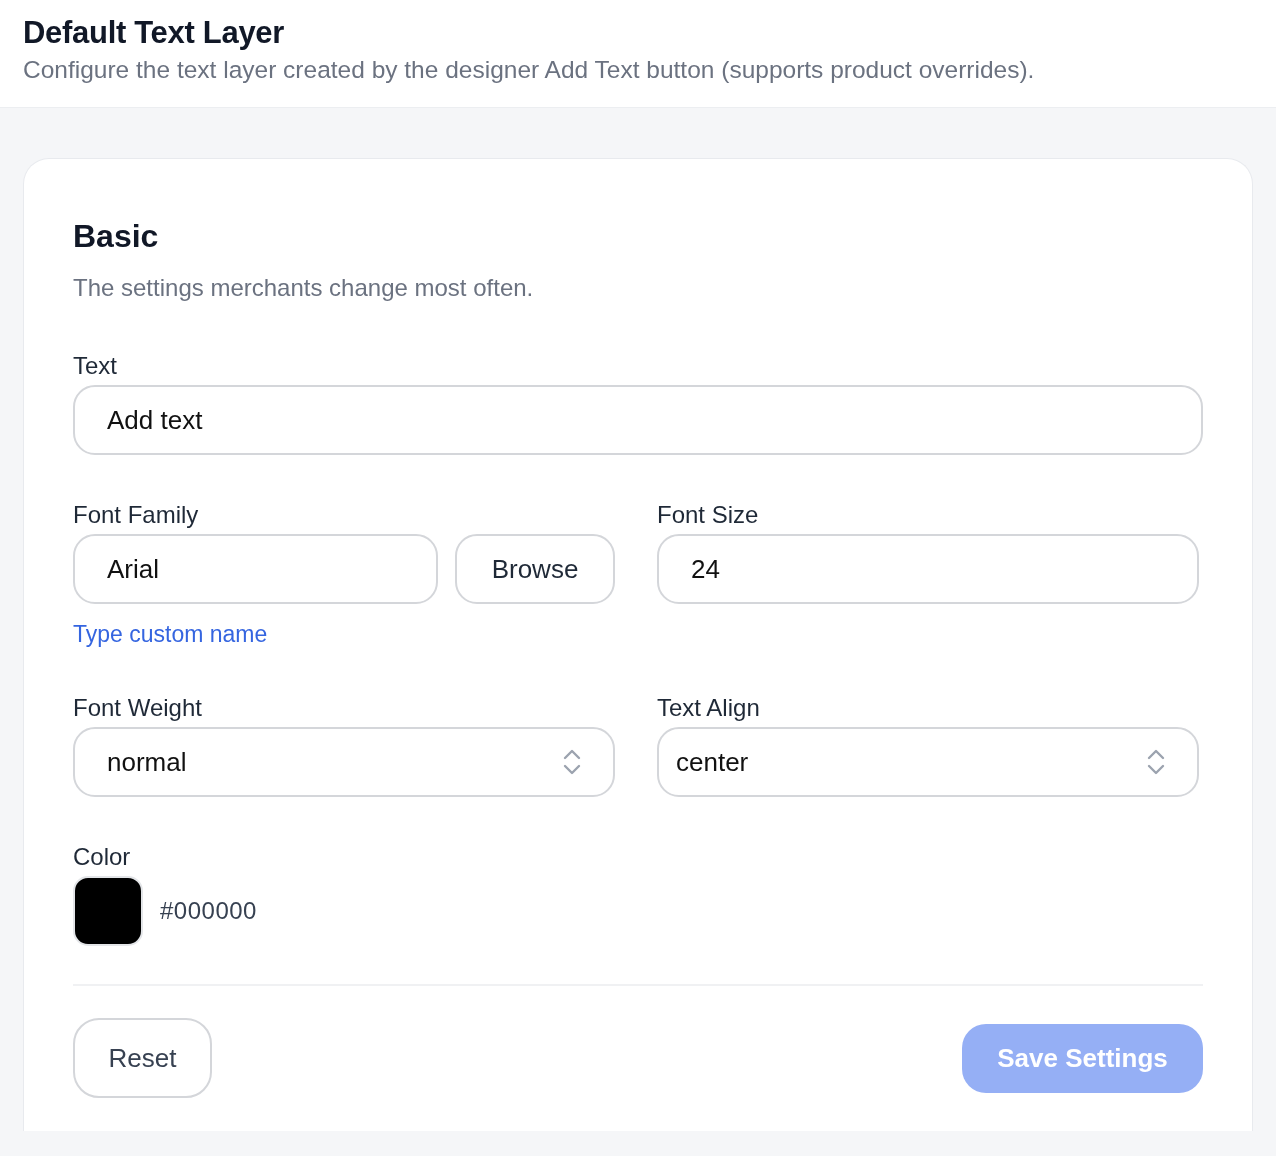 The image size is (1276, 1156). I want to click on color-value: #000000, so click(208, 911).